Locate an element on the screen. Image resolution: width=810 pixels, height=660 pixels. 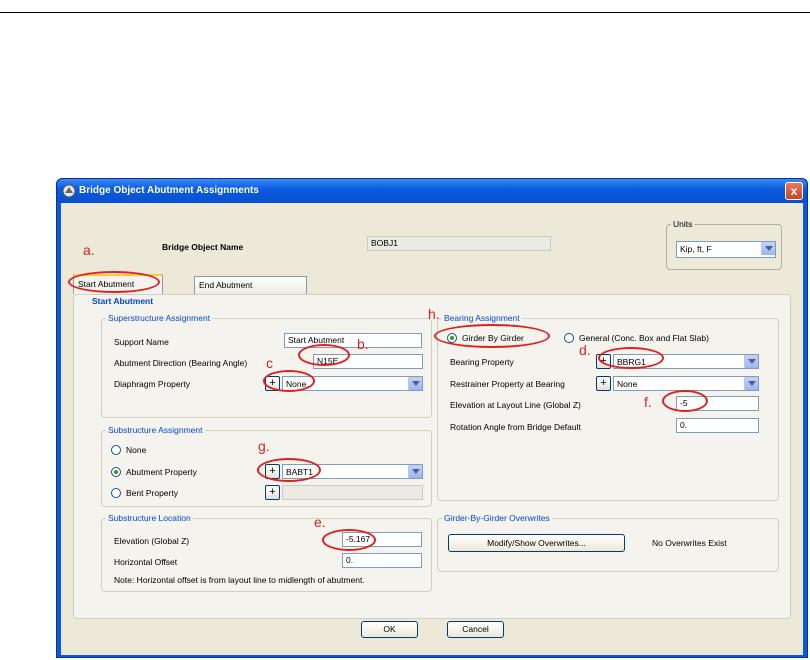
rotation-field: 0. is located at coordinates (717, 425).